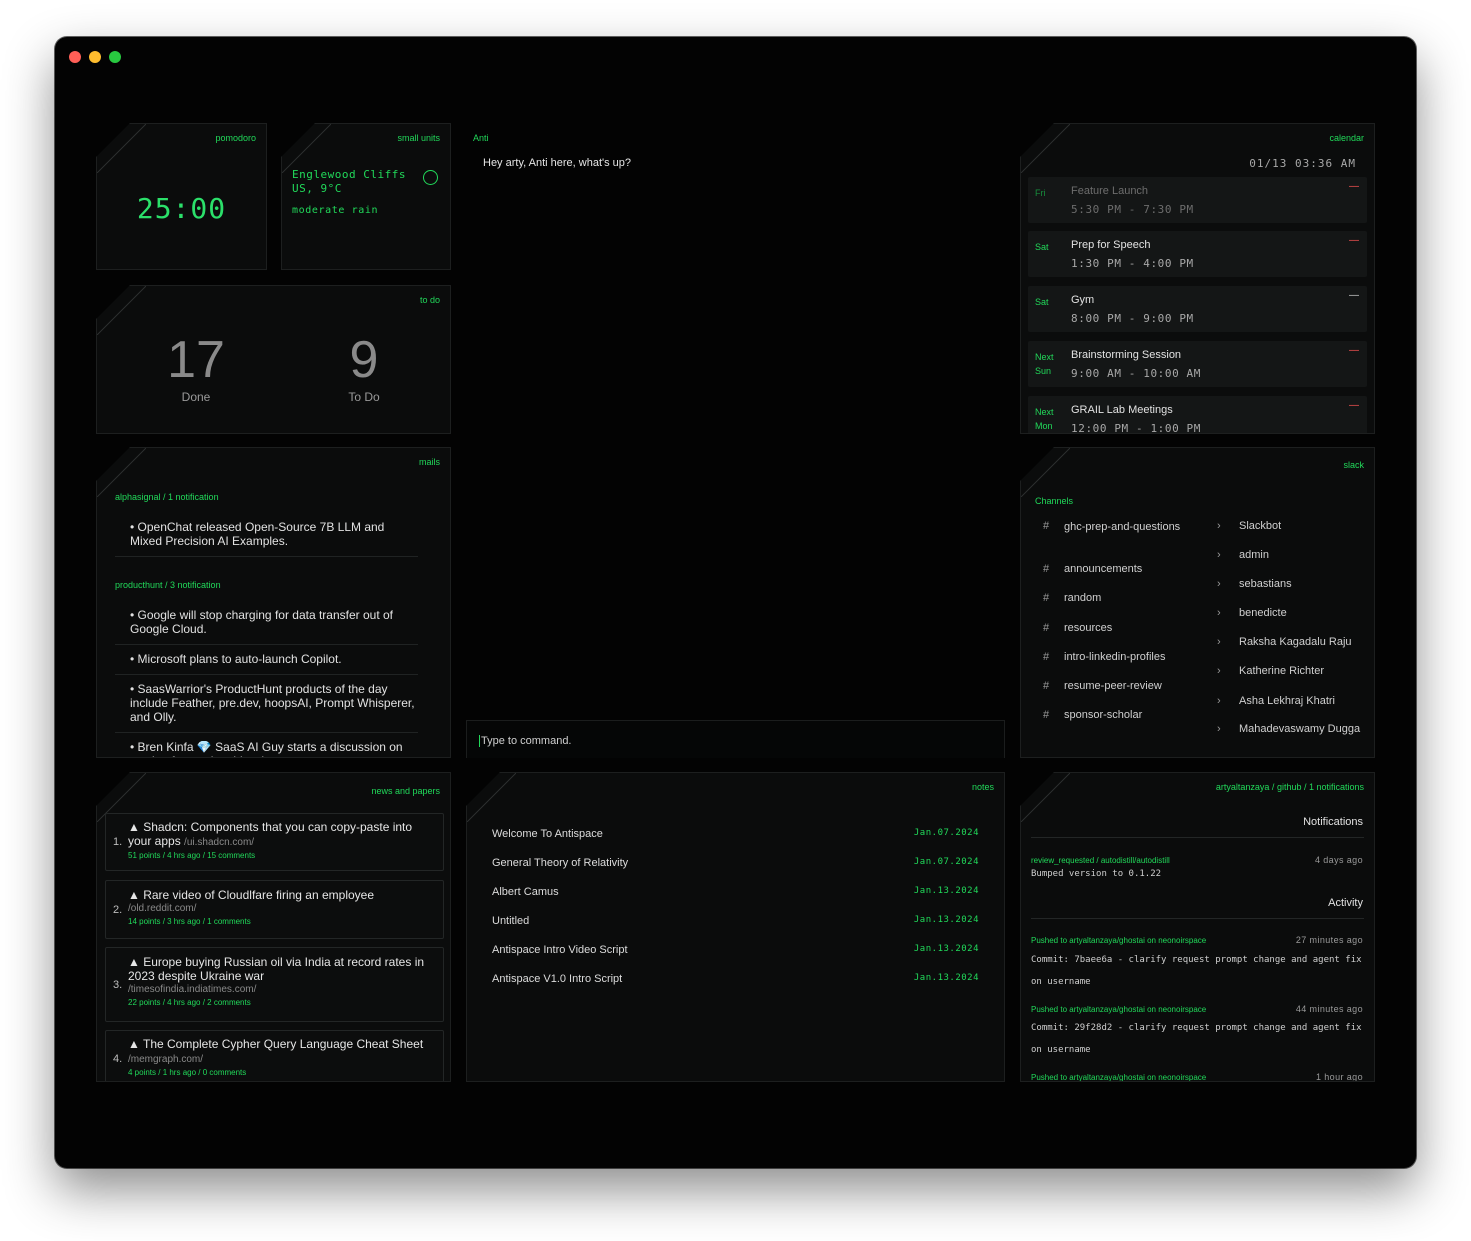 The image size is (1471, 1241). I want to click on pomodoro-widget: pomodoro 25:00, so click(181, 196).